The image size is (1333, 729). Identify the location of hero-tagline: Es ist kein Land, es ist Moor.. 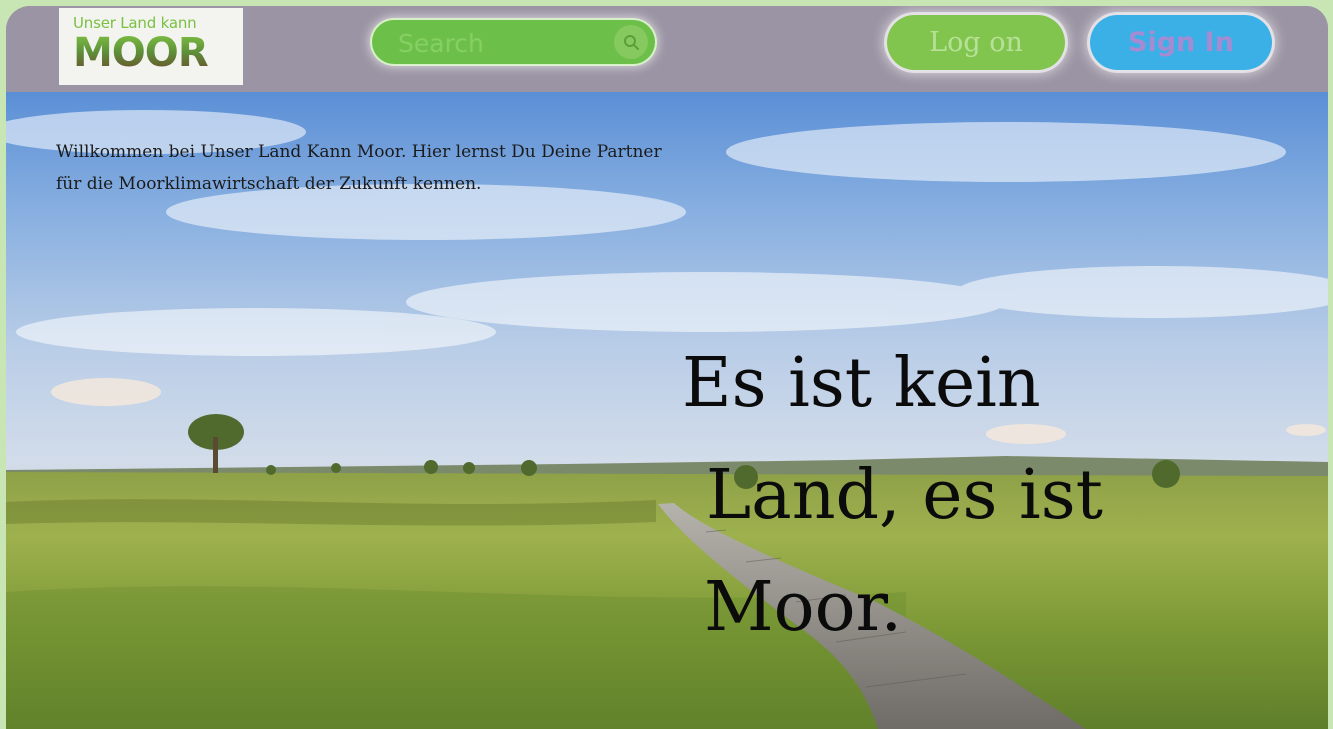
(892, 496).